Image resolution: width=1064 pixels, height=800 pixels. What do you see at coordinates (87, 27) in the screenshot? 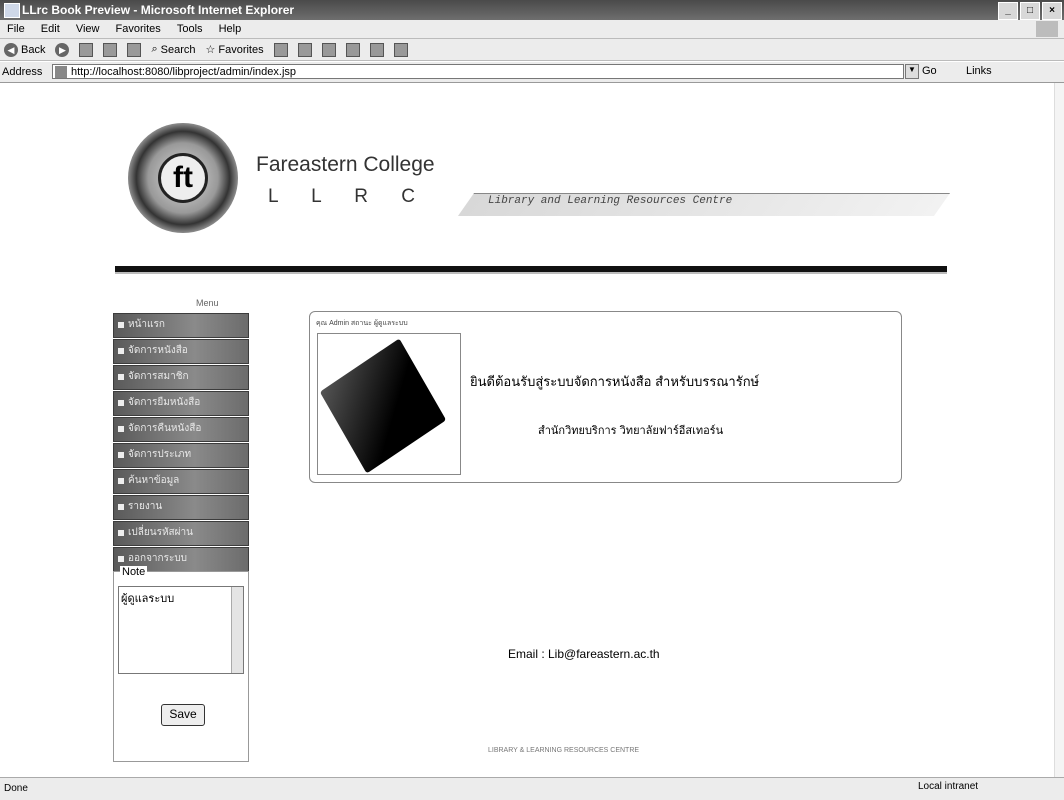
I see `menu-view: View` at bounding box center [87, 27].